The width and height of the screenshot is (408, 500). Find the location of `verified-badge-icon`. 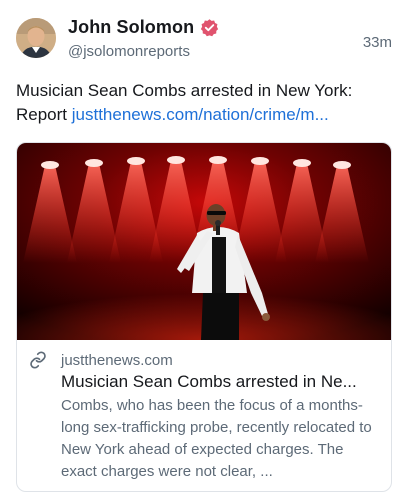

verified-badge-icon is located at coordinates (210, 28).